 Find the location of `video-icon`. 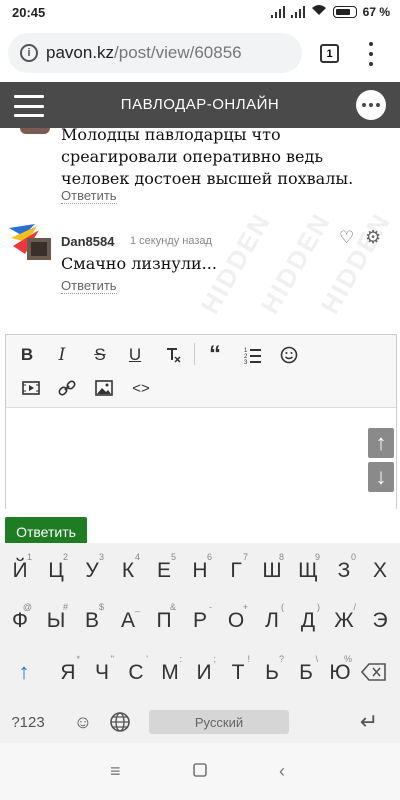

video-icon is located at coordinates (31, 388).